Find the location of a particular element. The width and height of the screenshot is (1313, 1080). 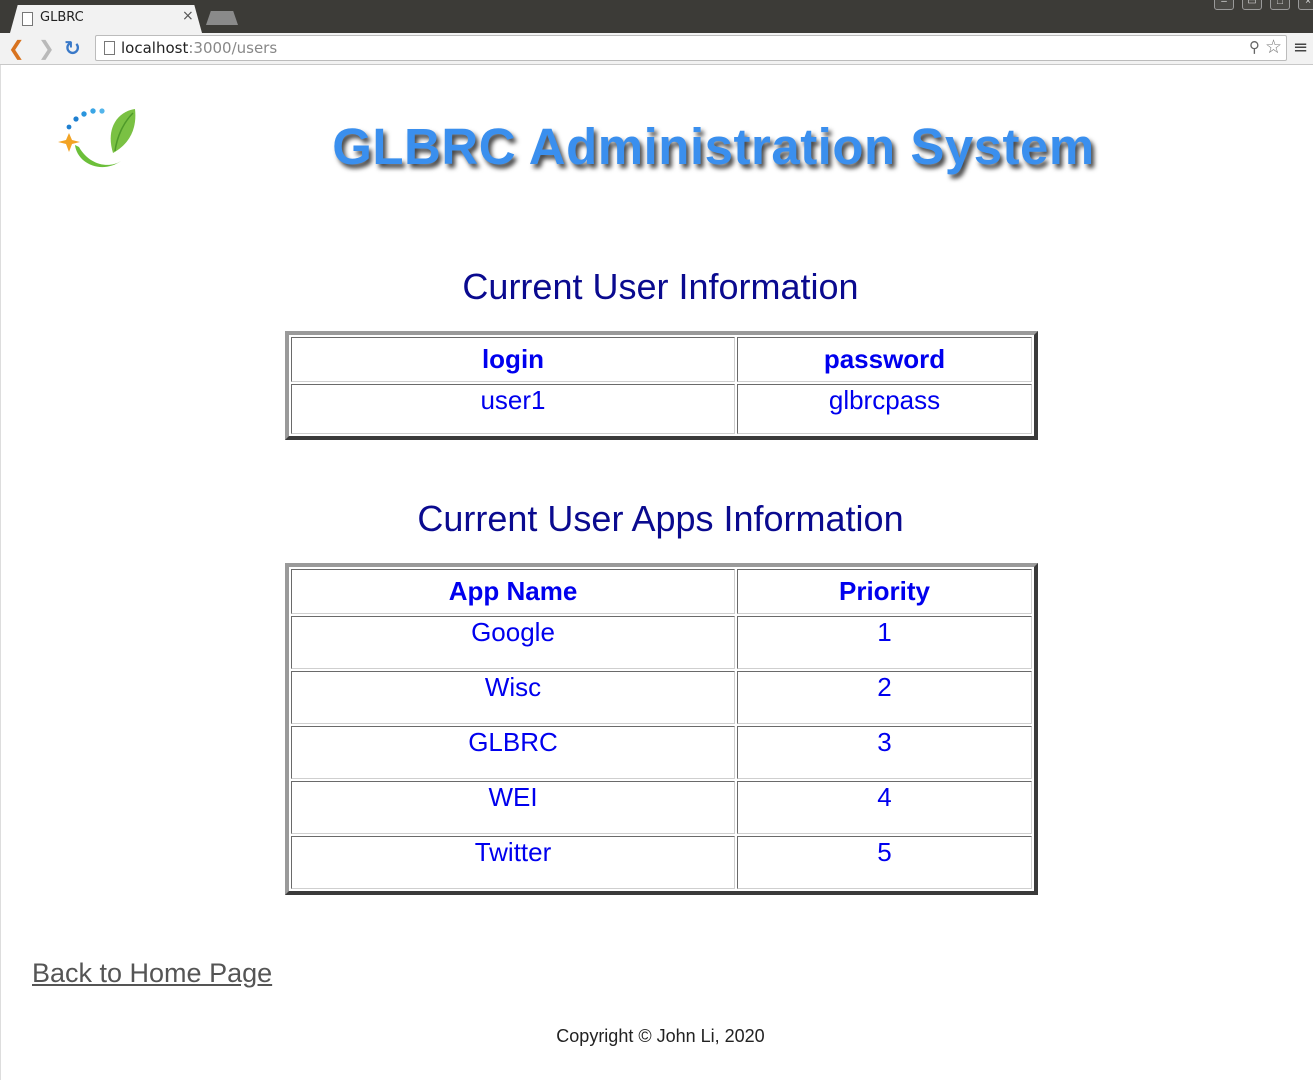

browser-toolbar: ❮ ❯ ↻ localhost:3000/users ⚲ ☆ ≡ is located at coordinates (656, 49).